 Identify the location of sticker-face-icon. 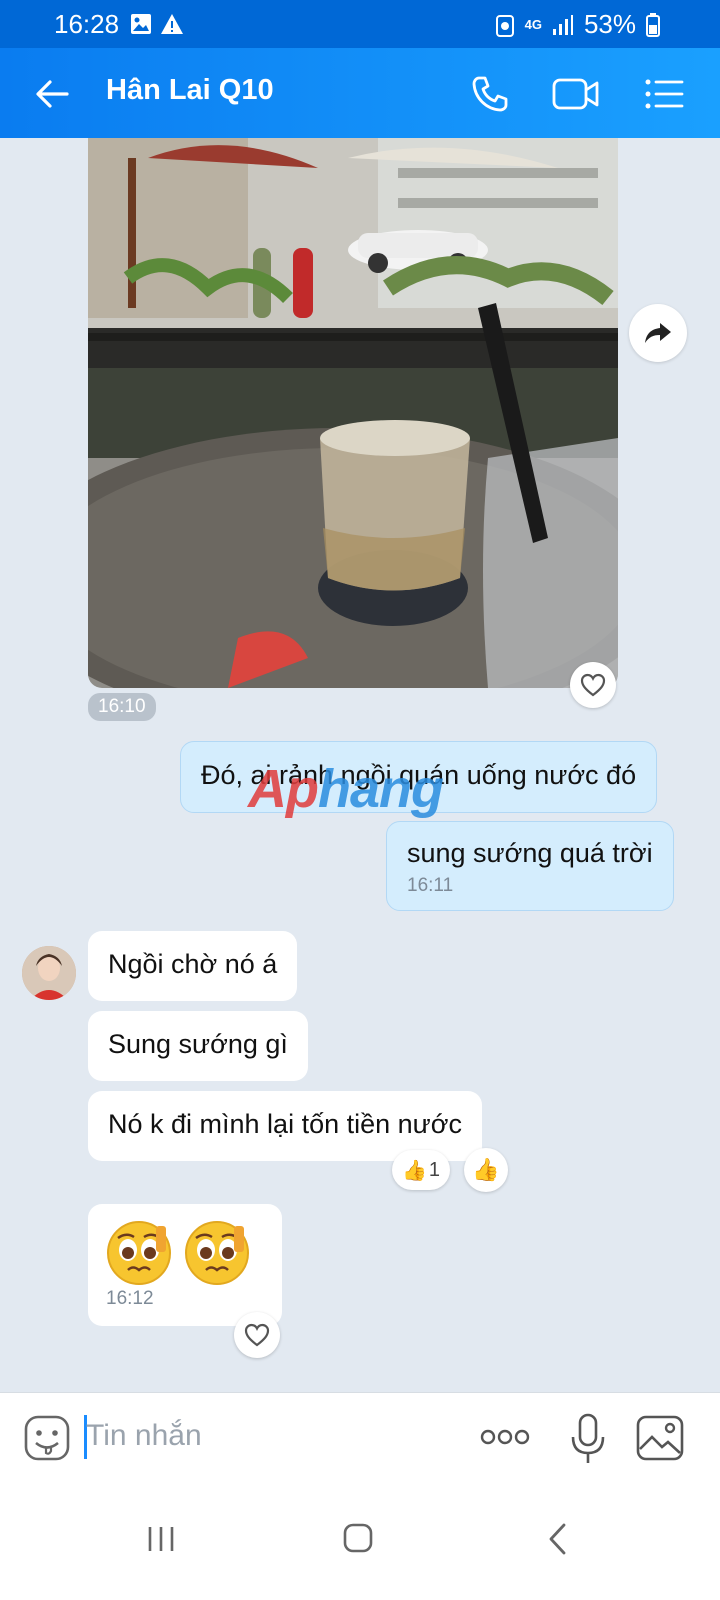
(47, 1438).